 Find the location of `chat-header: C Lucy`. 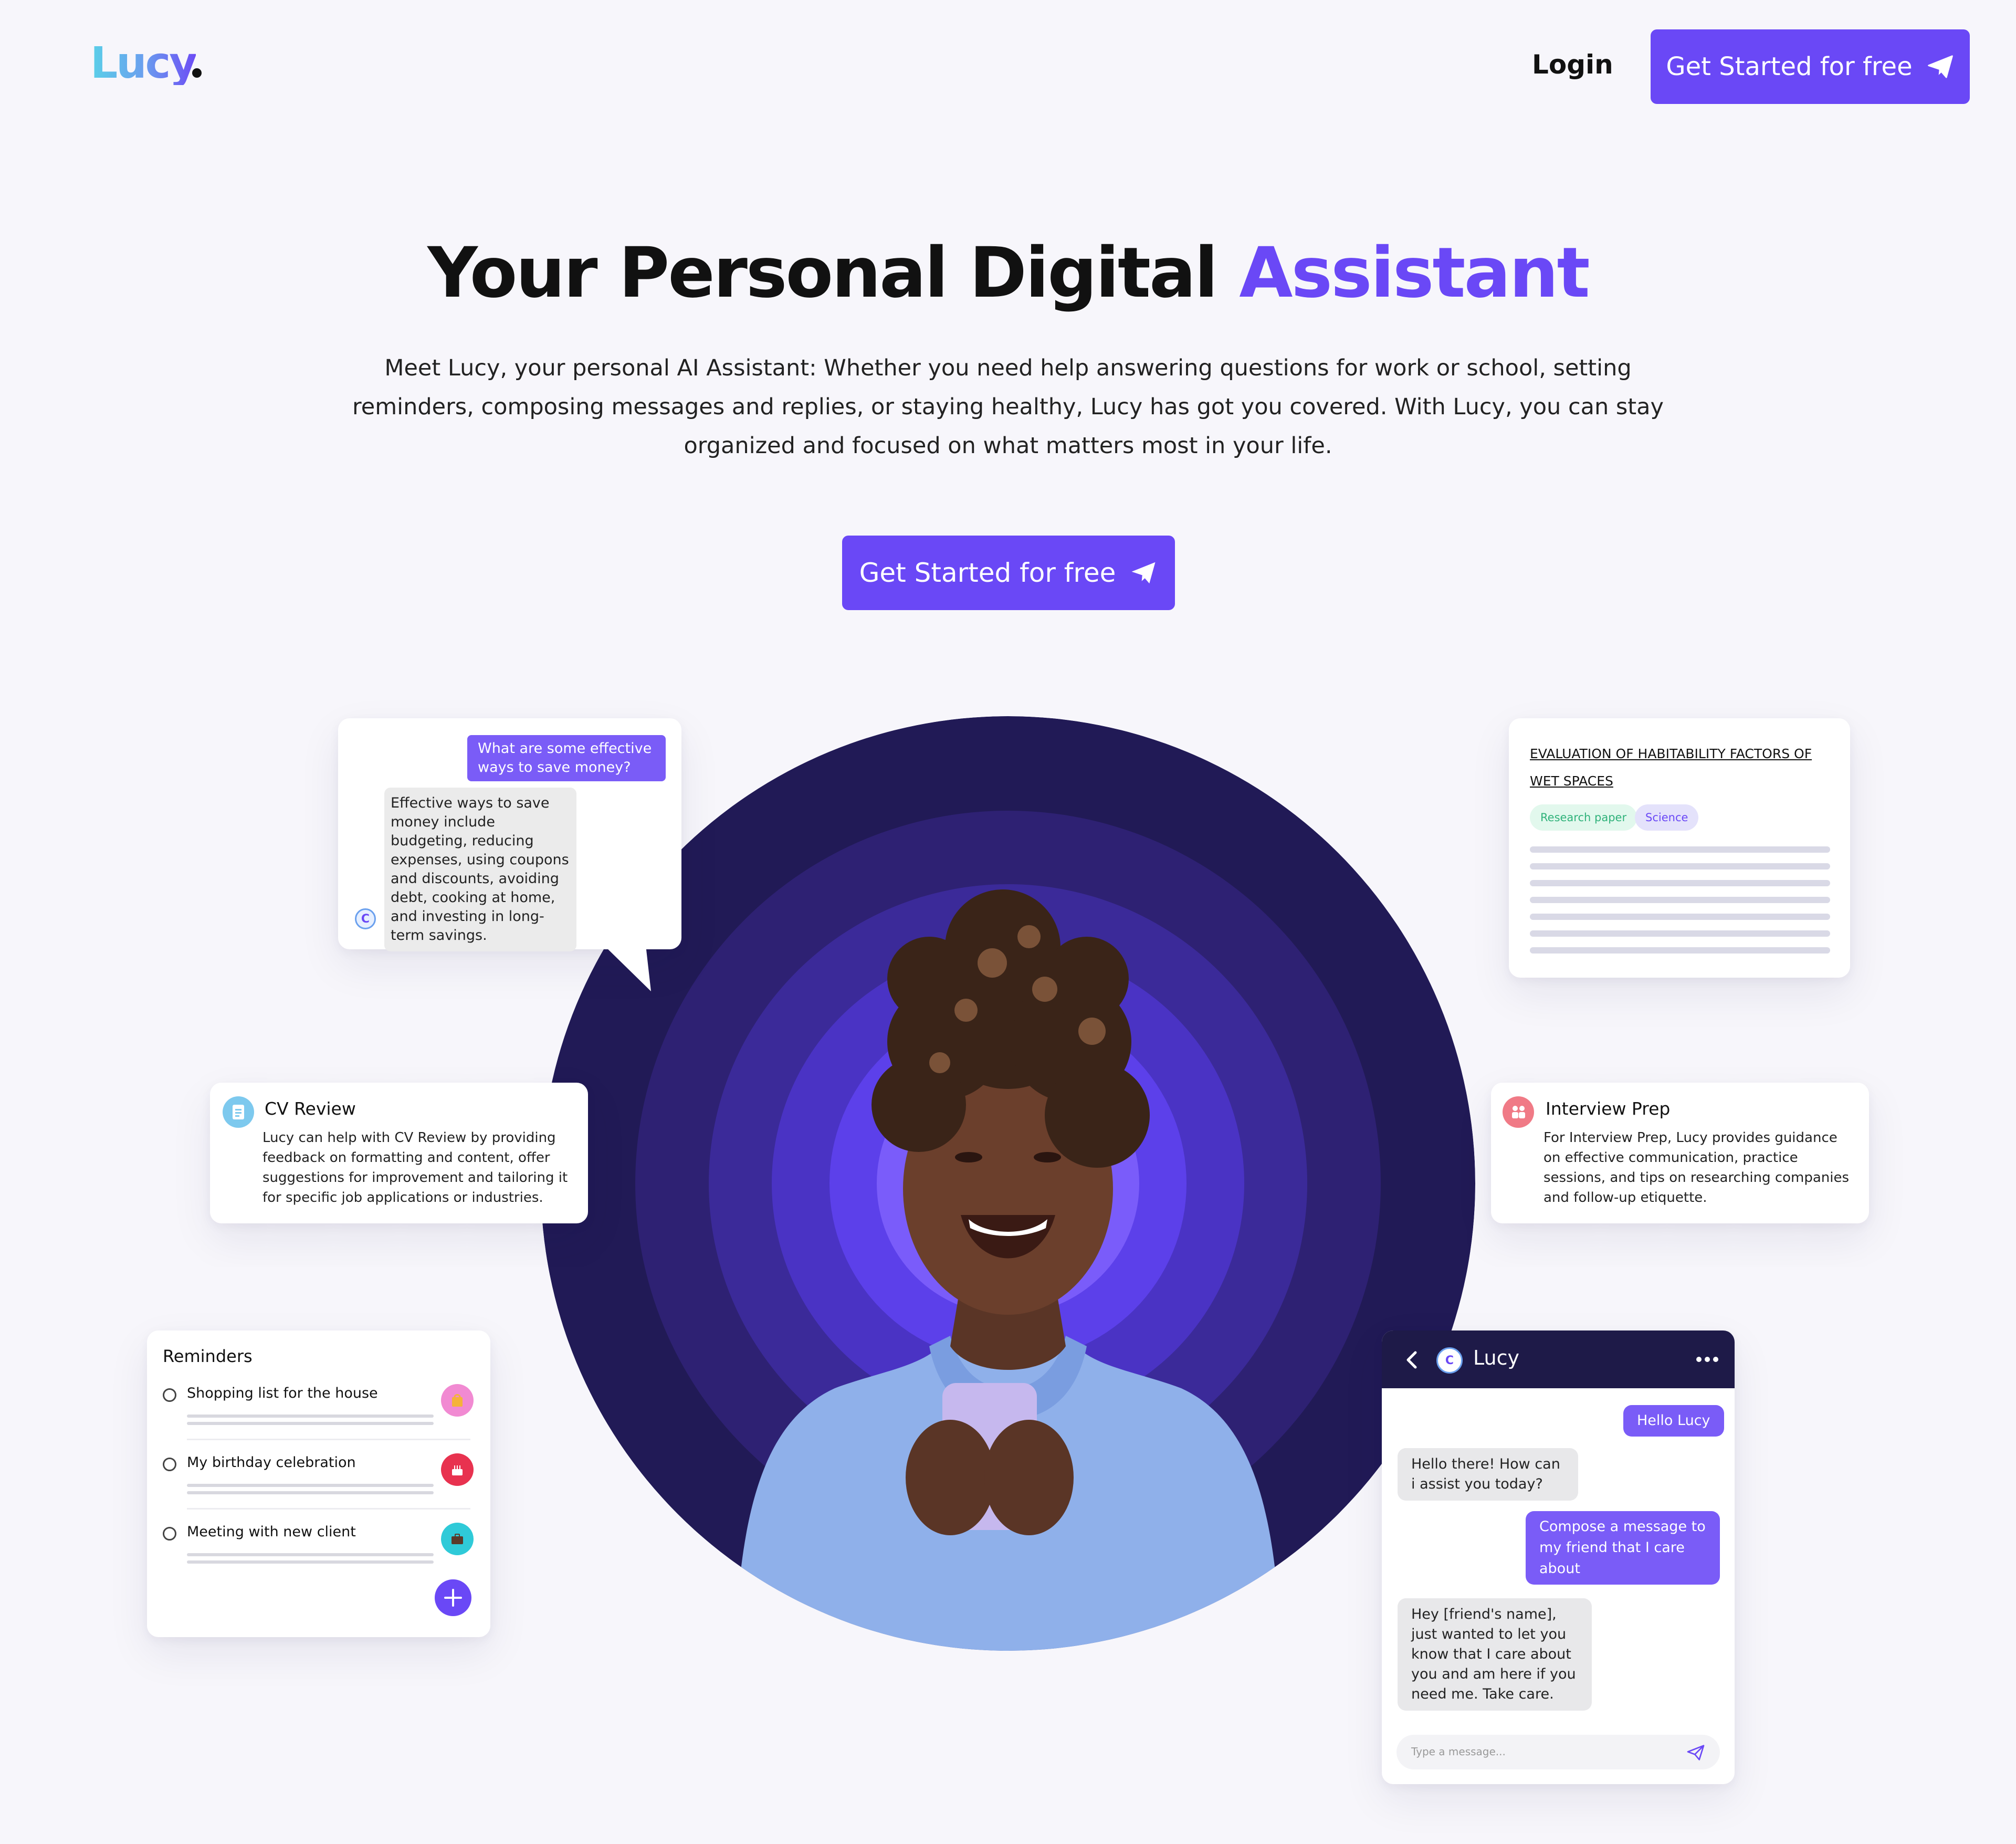

chat-header: C Lucy is located at coordinates (1558, 1359).